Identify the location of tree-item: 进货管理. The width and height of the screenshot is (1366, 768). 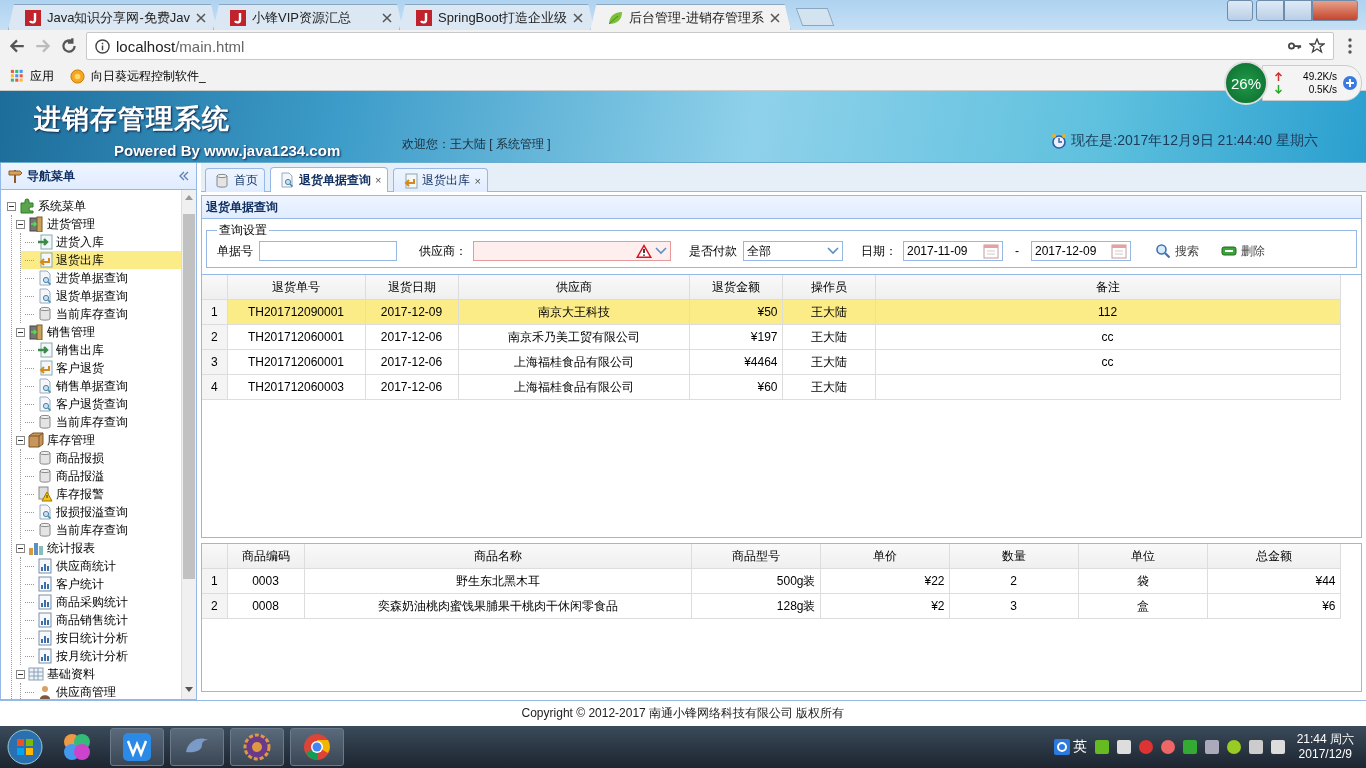
(96, 224).